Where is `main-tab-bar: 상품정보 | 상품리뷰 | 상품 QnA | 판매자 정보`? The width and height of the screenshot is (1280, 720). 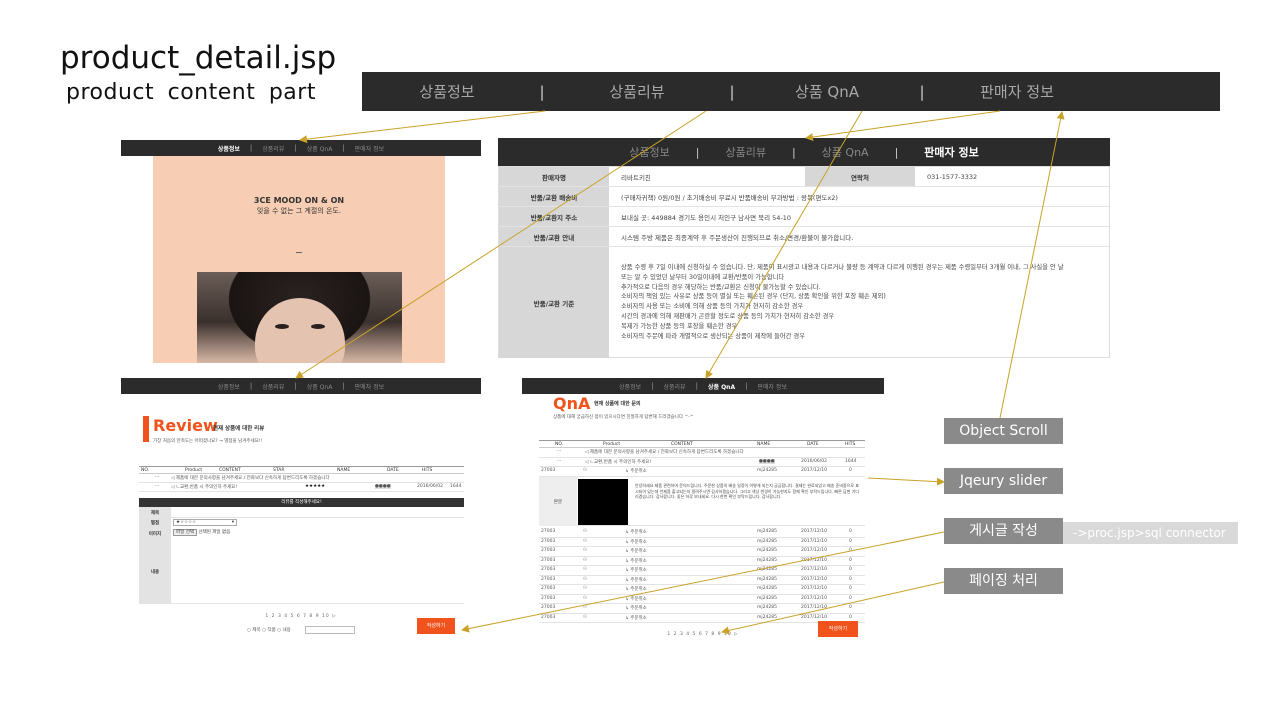 main-tab-bar: 상품정보 | 상품리뷰 | 상품 QnA | 판매자 정보 is located at coordinates (791, 91).